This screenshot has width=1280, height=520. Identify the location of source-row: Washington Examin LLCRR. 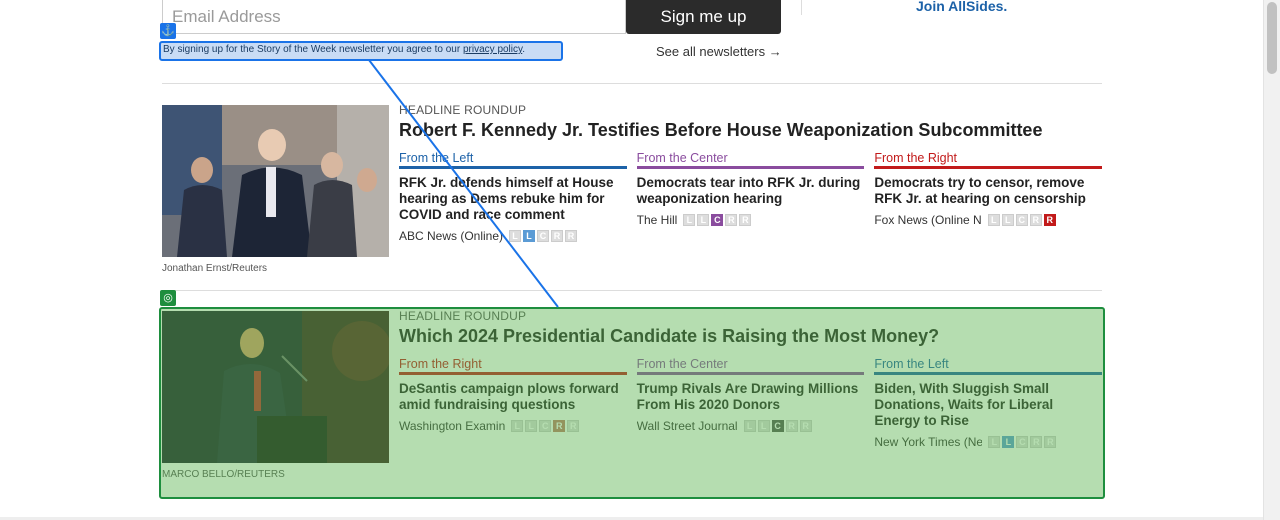
(513, 426).